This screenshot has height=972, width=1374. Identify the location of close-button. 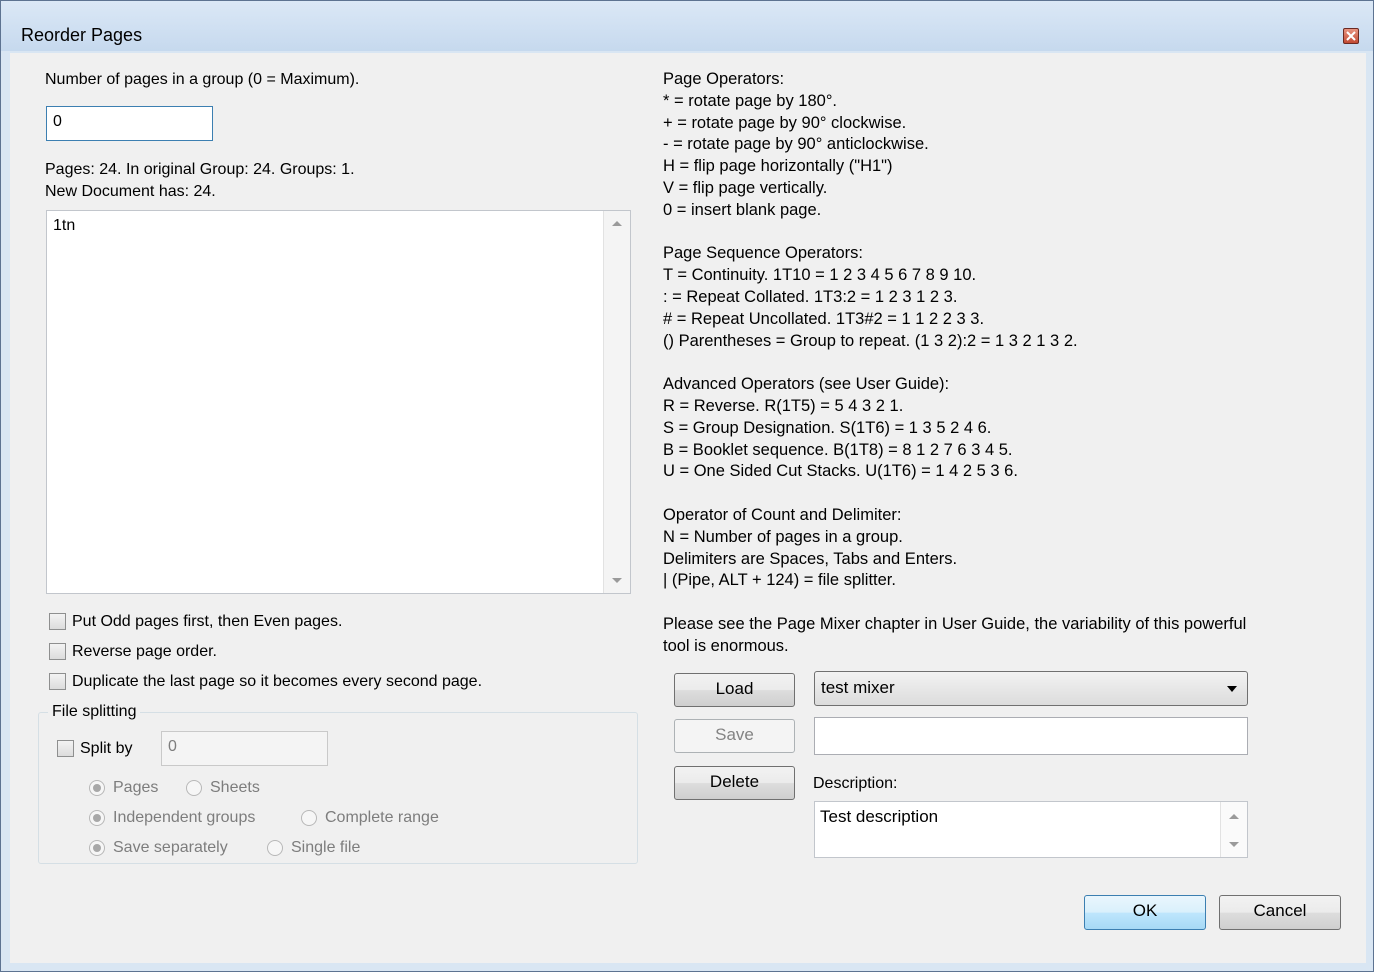
(1351, 36).